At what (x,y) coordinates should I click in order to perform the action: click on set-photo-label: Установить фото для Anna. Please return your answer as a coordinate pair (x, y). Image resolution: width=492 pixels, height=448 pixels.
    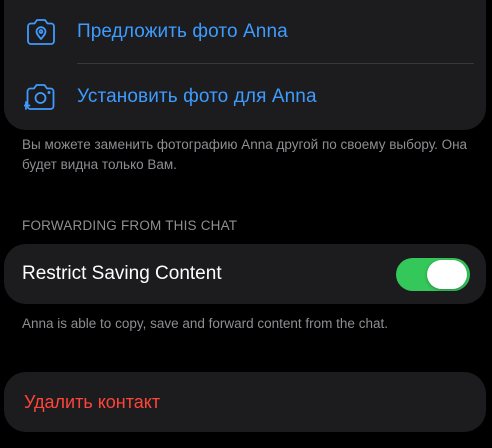
    Looking at the image, I should click on (197, 96).